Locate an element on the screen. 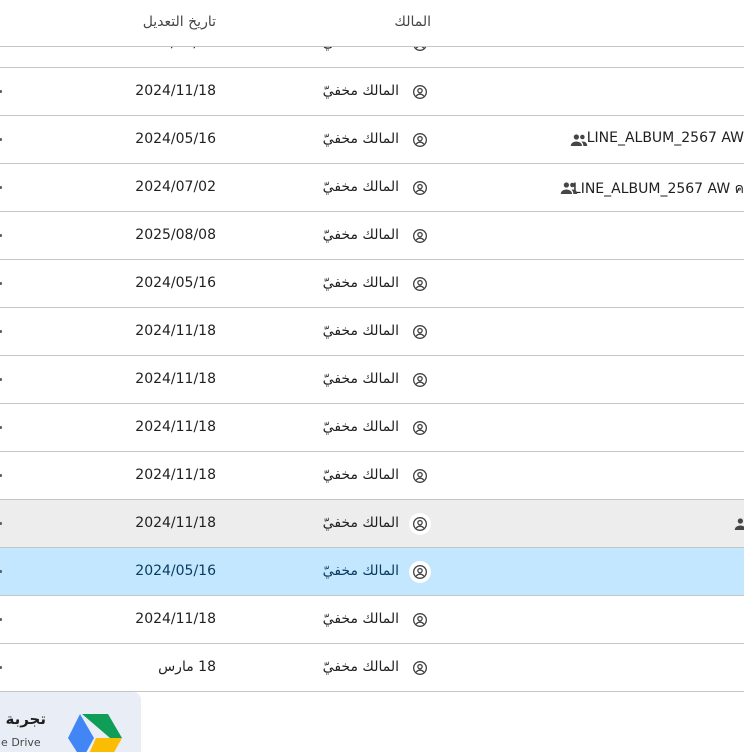  file-name: LINE_ALBUM_2567 AW is located at coordinates (665, 138).